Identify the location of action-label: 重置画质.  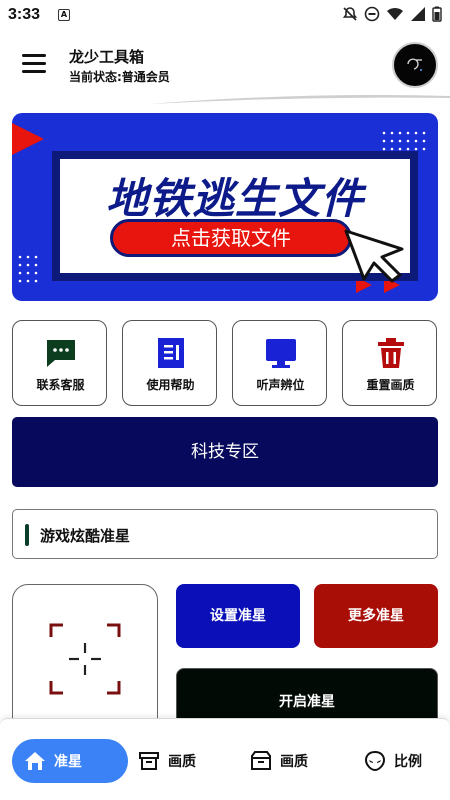
(390, 385).